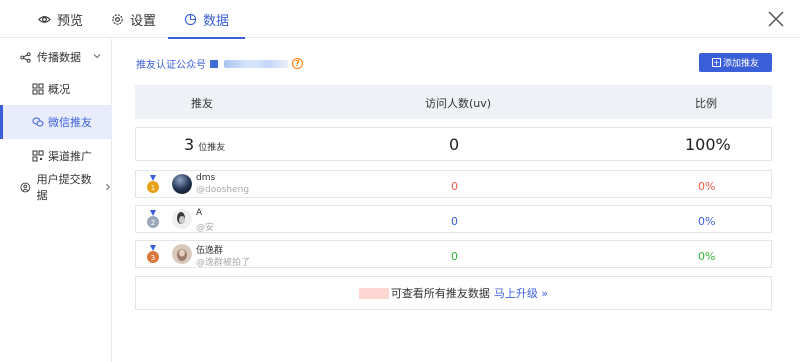  I want to click on chevron-down-icon, so click(97, 56).